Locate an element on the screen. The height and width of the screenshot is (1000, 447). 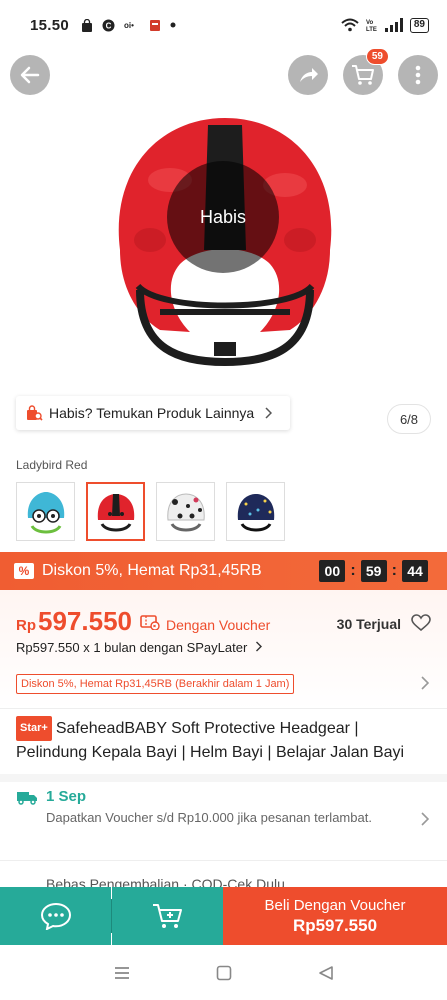
delivery-truck-icon is located at coordinates (27, 798).